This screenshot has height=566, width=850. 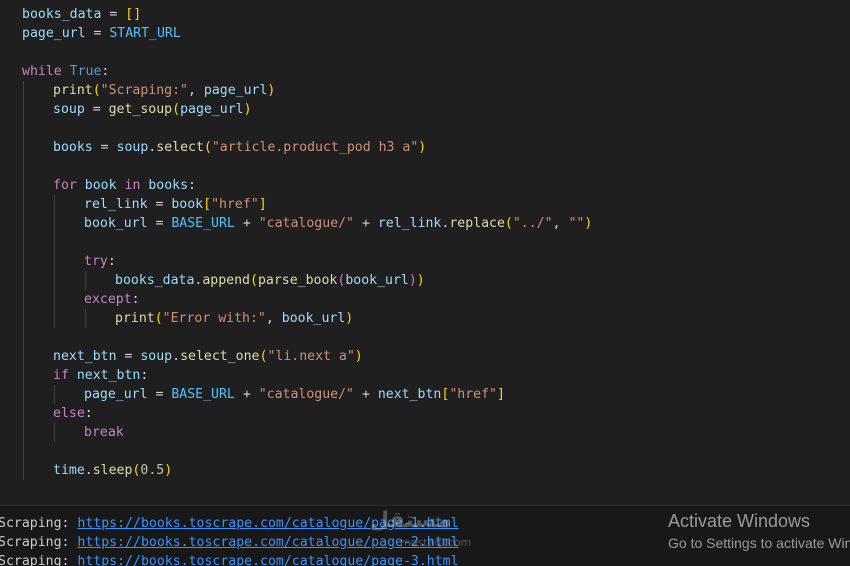 What do you see at coordinates (759, 543) in the screenshot?
I see `activation-subtitle: Go to Settings to activate Windows.` at bounding box center [759, 543].